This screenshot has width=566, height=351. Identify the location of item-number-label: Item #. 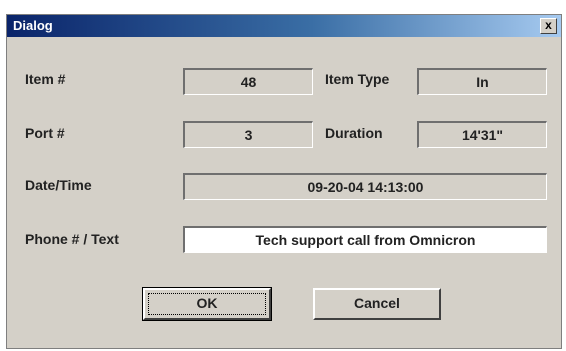
(45, 79).